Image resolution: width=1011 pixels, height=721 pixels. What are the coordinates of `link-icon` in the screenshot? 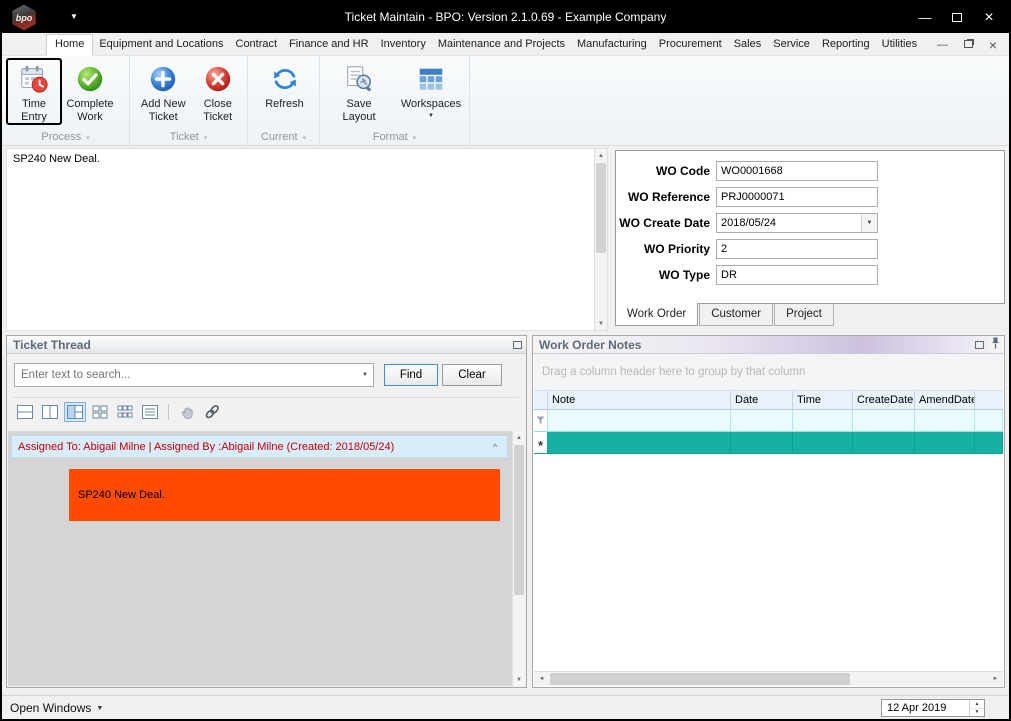 It's located at (212, 412).